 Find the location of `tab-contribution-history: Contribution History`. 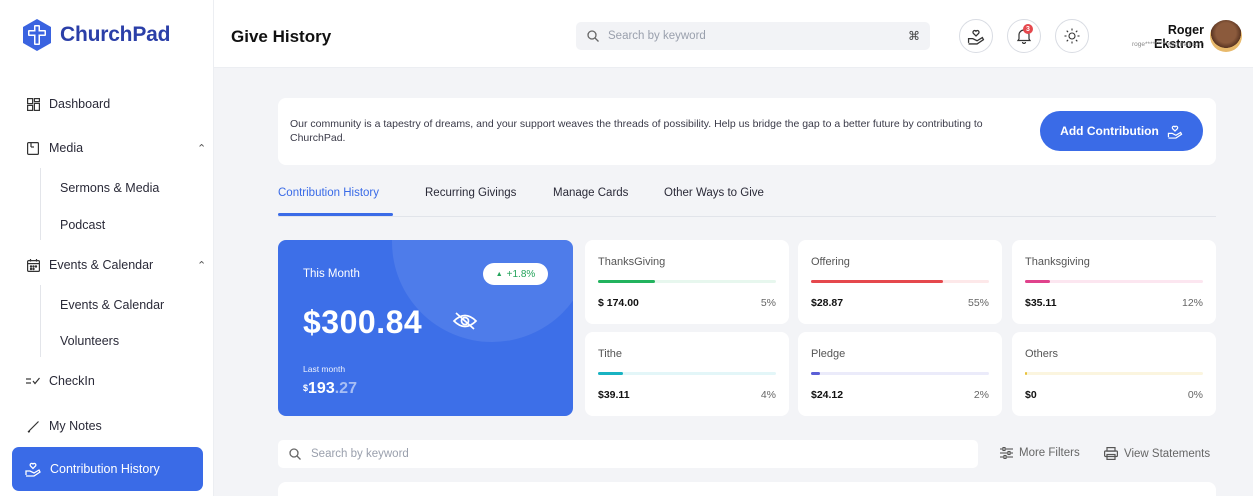

tab-contribution-history: Contribution History is located at coordinates (328, 193).